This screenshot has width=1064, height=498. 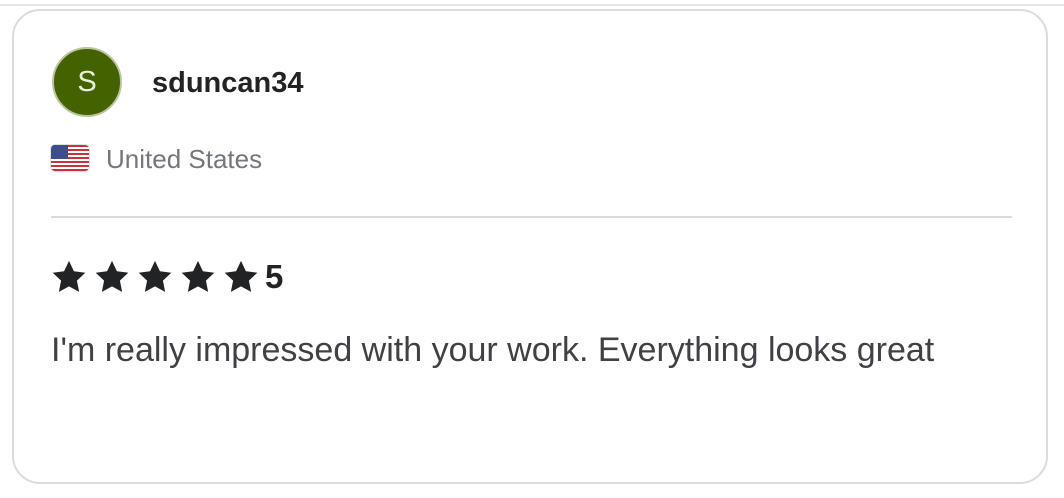 What do you see at coordinates (531, 217) in the screenshot?
I see `card-divider` at bounding box center [531, 217].